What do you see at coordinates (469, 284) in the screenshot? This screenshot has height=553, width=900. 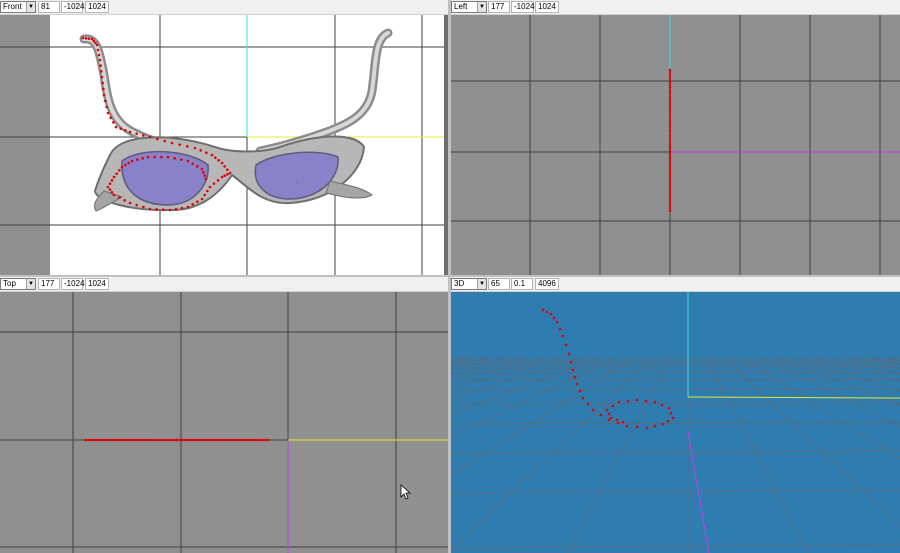 I see `view-select: 3D ▼` at bounding box center [469, 284].